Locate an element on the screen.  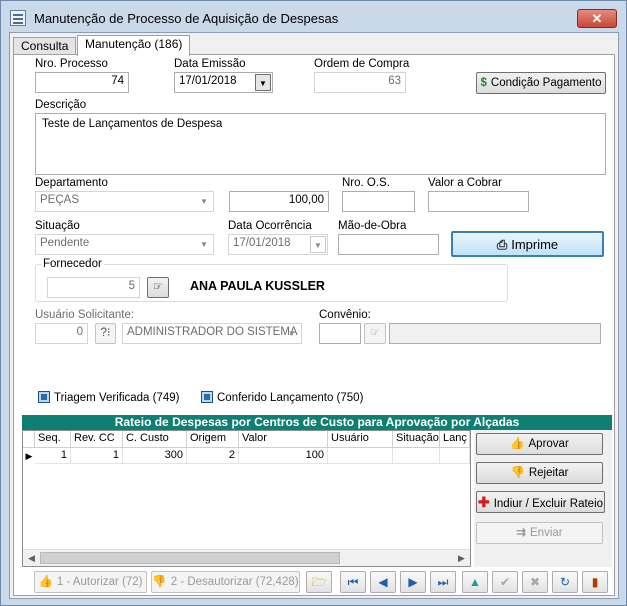
nro-os-label: Nro. O.S. is located at coordinates (366, 183).